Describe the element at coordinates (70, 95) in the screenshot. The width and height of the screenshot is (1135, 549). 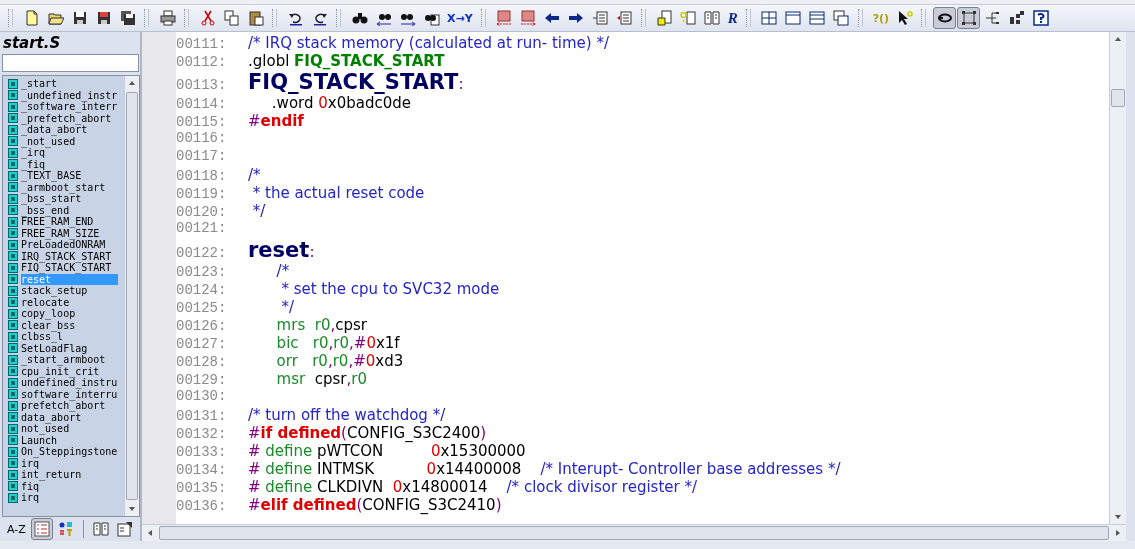
I see `symbol-item: _undefined_instr` at that location.